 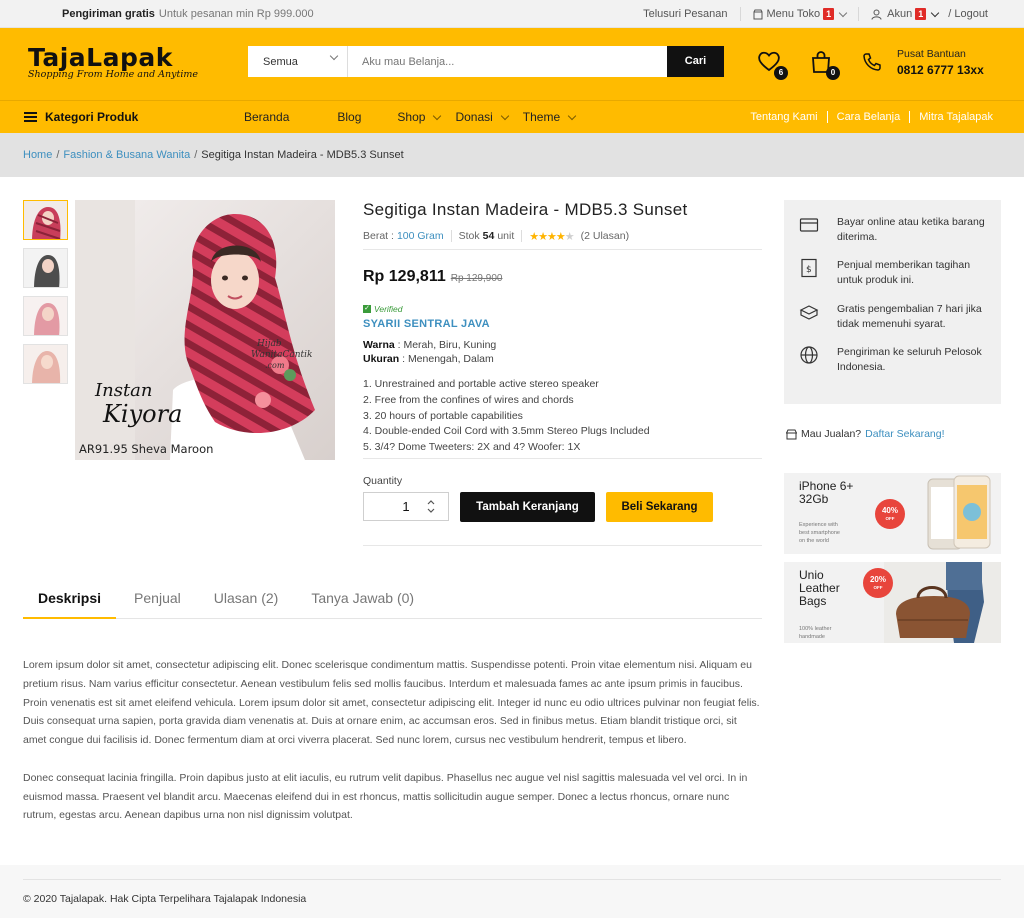 What do you see at coordinates (488, 236) in the screenshot?
I see `stock-value: 54` at bounding box center [488, 236].